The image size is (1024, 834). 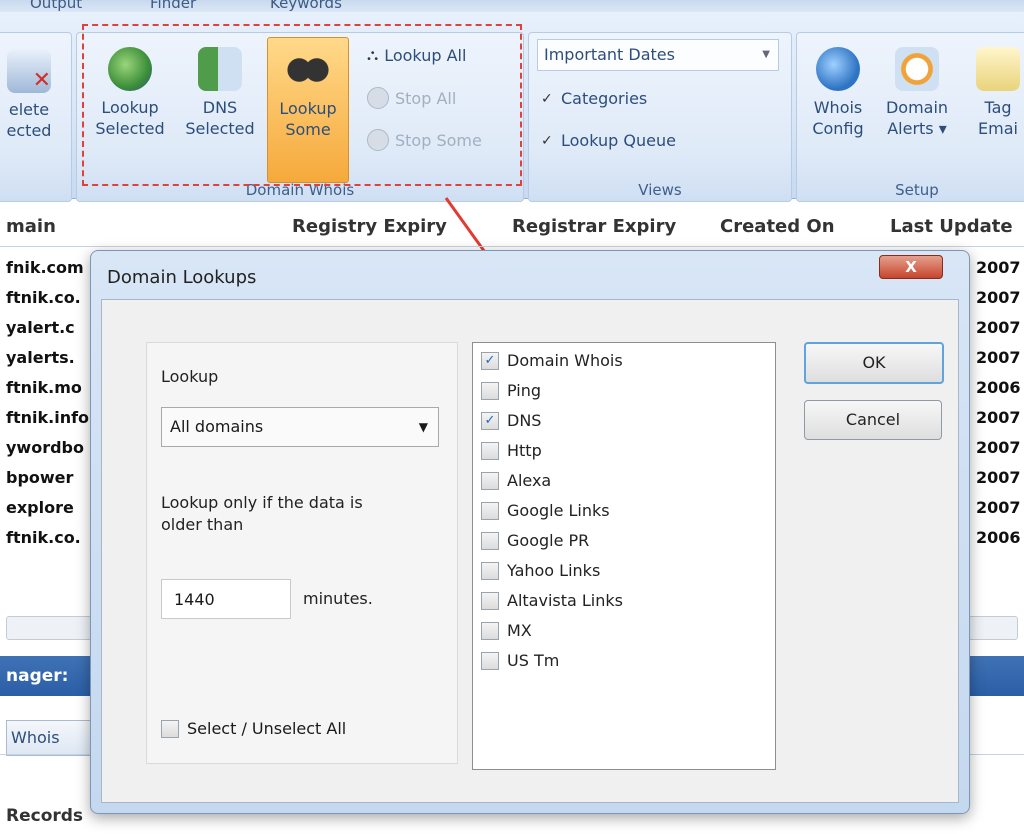 I want to click on list-item: Ping, so click(x=511, y=390).